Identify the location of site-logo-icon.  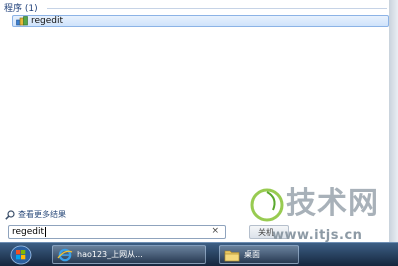
(267, 205).